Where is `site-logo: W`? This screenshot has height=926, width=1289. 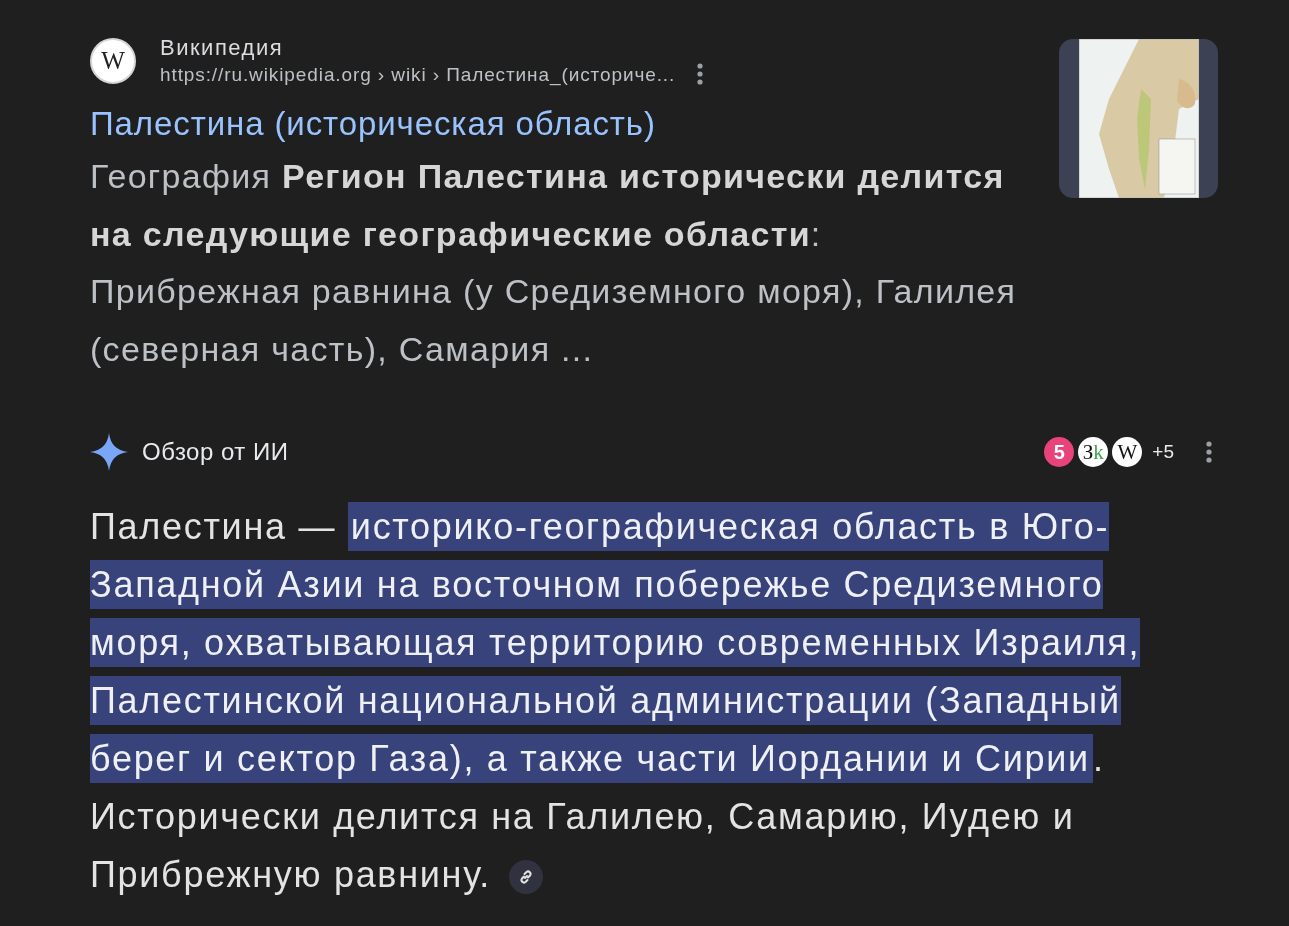 site-logo: W is located at coordinates (113, 60).